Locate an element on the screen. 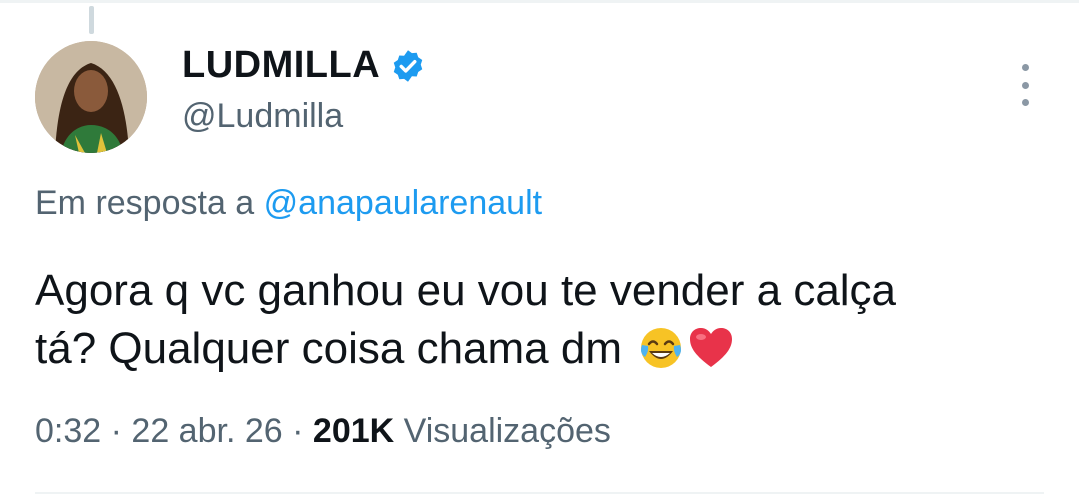 This screenshot has height=495, width=1079. tweet-date: 22 abr. 26 is located at coordinates (206, 431).